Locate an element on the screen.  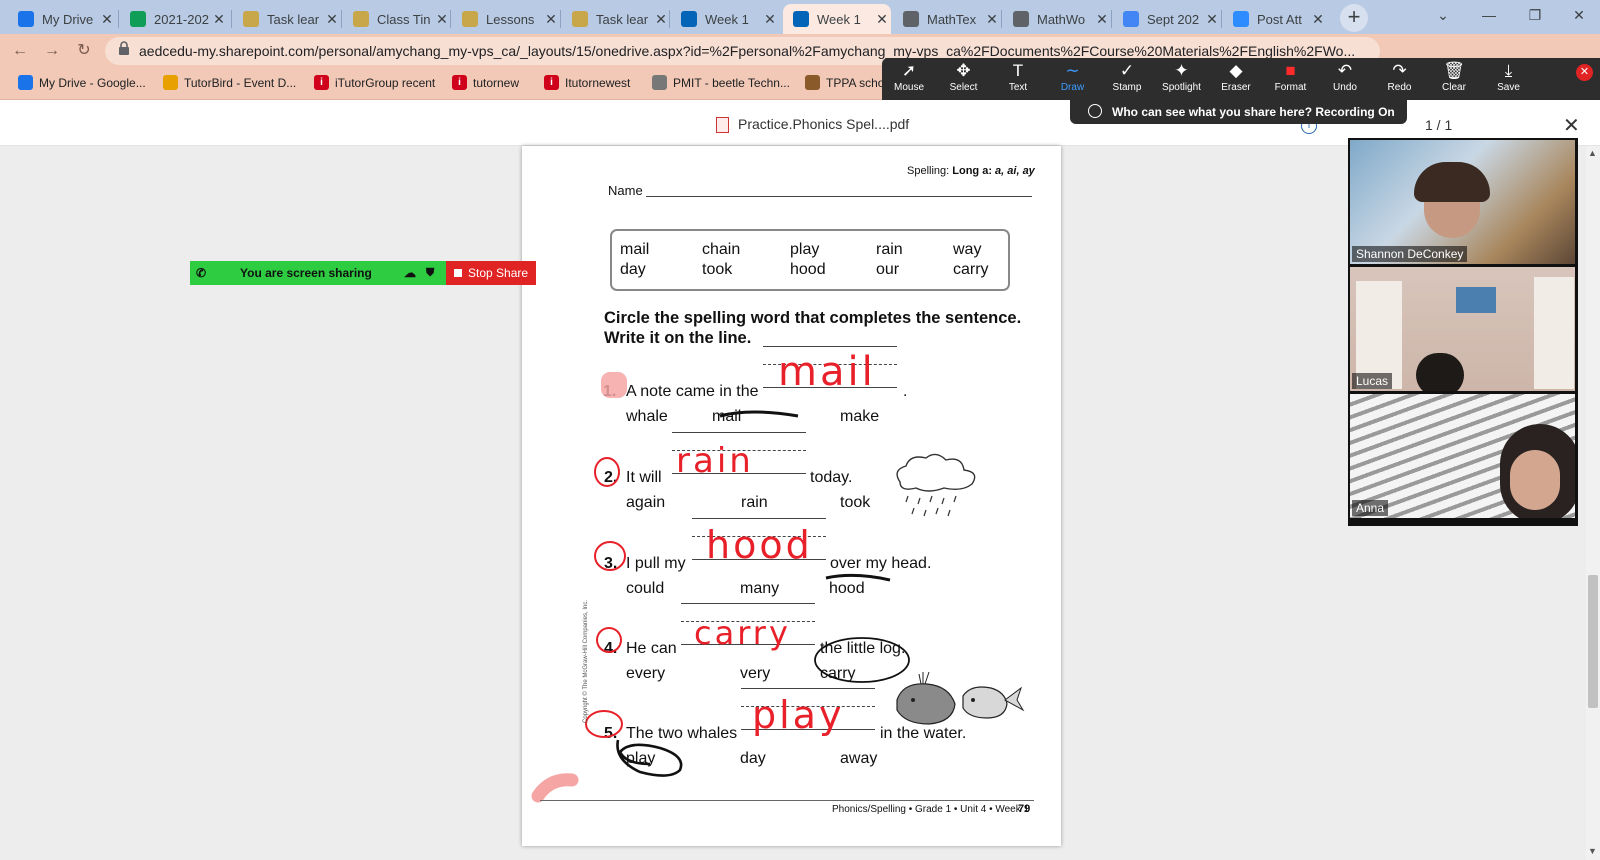
word-box-entry: took is located at coordinates (717, 269).